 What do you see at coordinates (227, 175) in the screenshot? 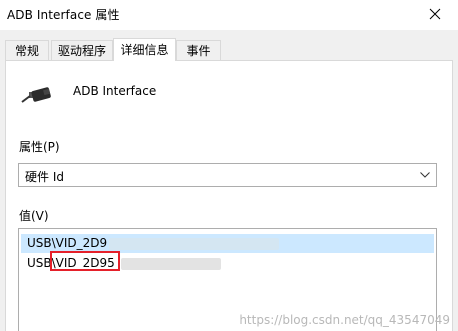
I see `property-dropdown: 硬件 Id` at bounding box center [227, 175].